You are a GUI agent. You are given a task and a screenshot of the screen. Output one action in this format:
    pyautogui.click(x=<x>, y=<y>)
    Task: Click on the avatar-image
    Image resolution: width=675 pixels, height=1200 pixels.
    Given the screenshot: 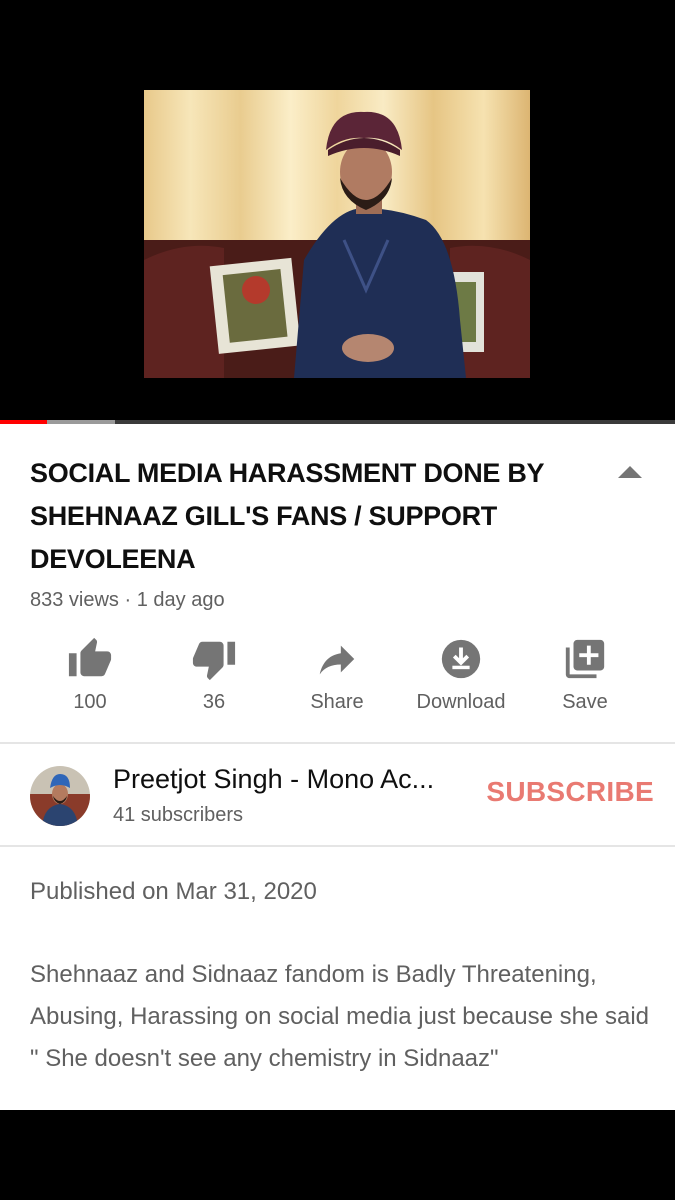 What is the action you would take?
    pyautogui.click(x=60, y=796)
    